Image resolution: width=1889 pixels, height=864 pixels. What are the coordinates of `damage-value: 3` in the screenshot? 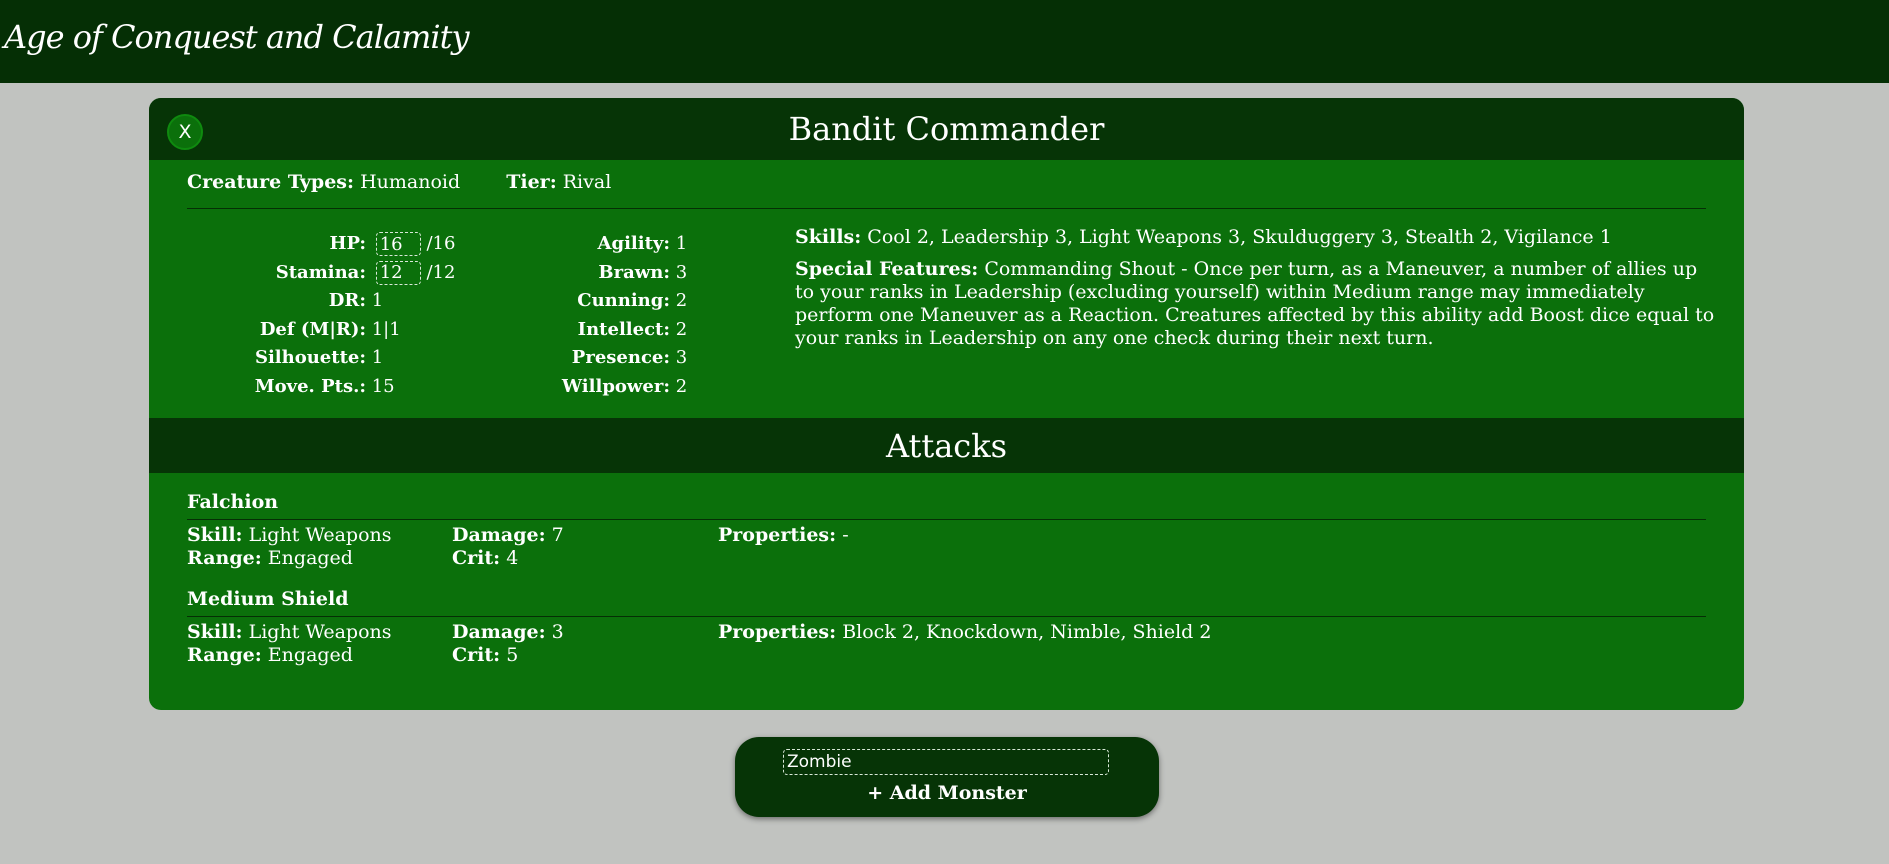 It's located at (557, 632).